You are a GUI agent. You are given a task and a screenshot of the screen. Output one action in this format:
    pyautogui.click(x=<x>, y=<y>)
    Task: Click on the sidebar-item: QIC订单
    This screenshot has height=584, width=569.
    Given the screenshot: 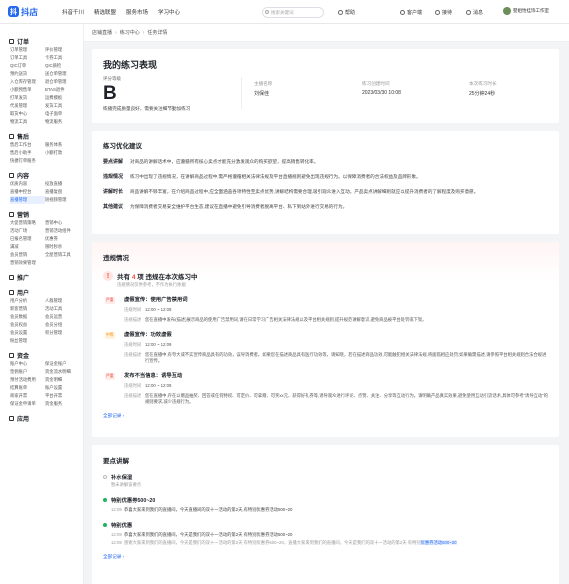 What is the action you would take?
    pyautogui.click(x=27, y=66)
    